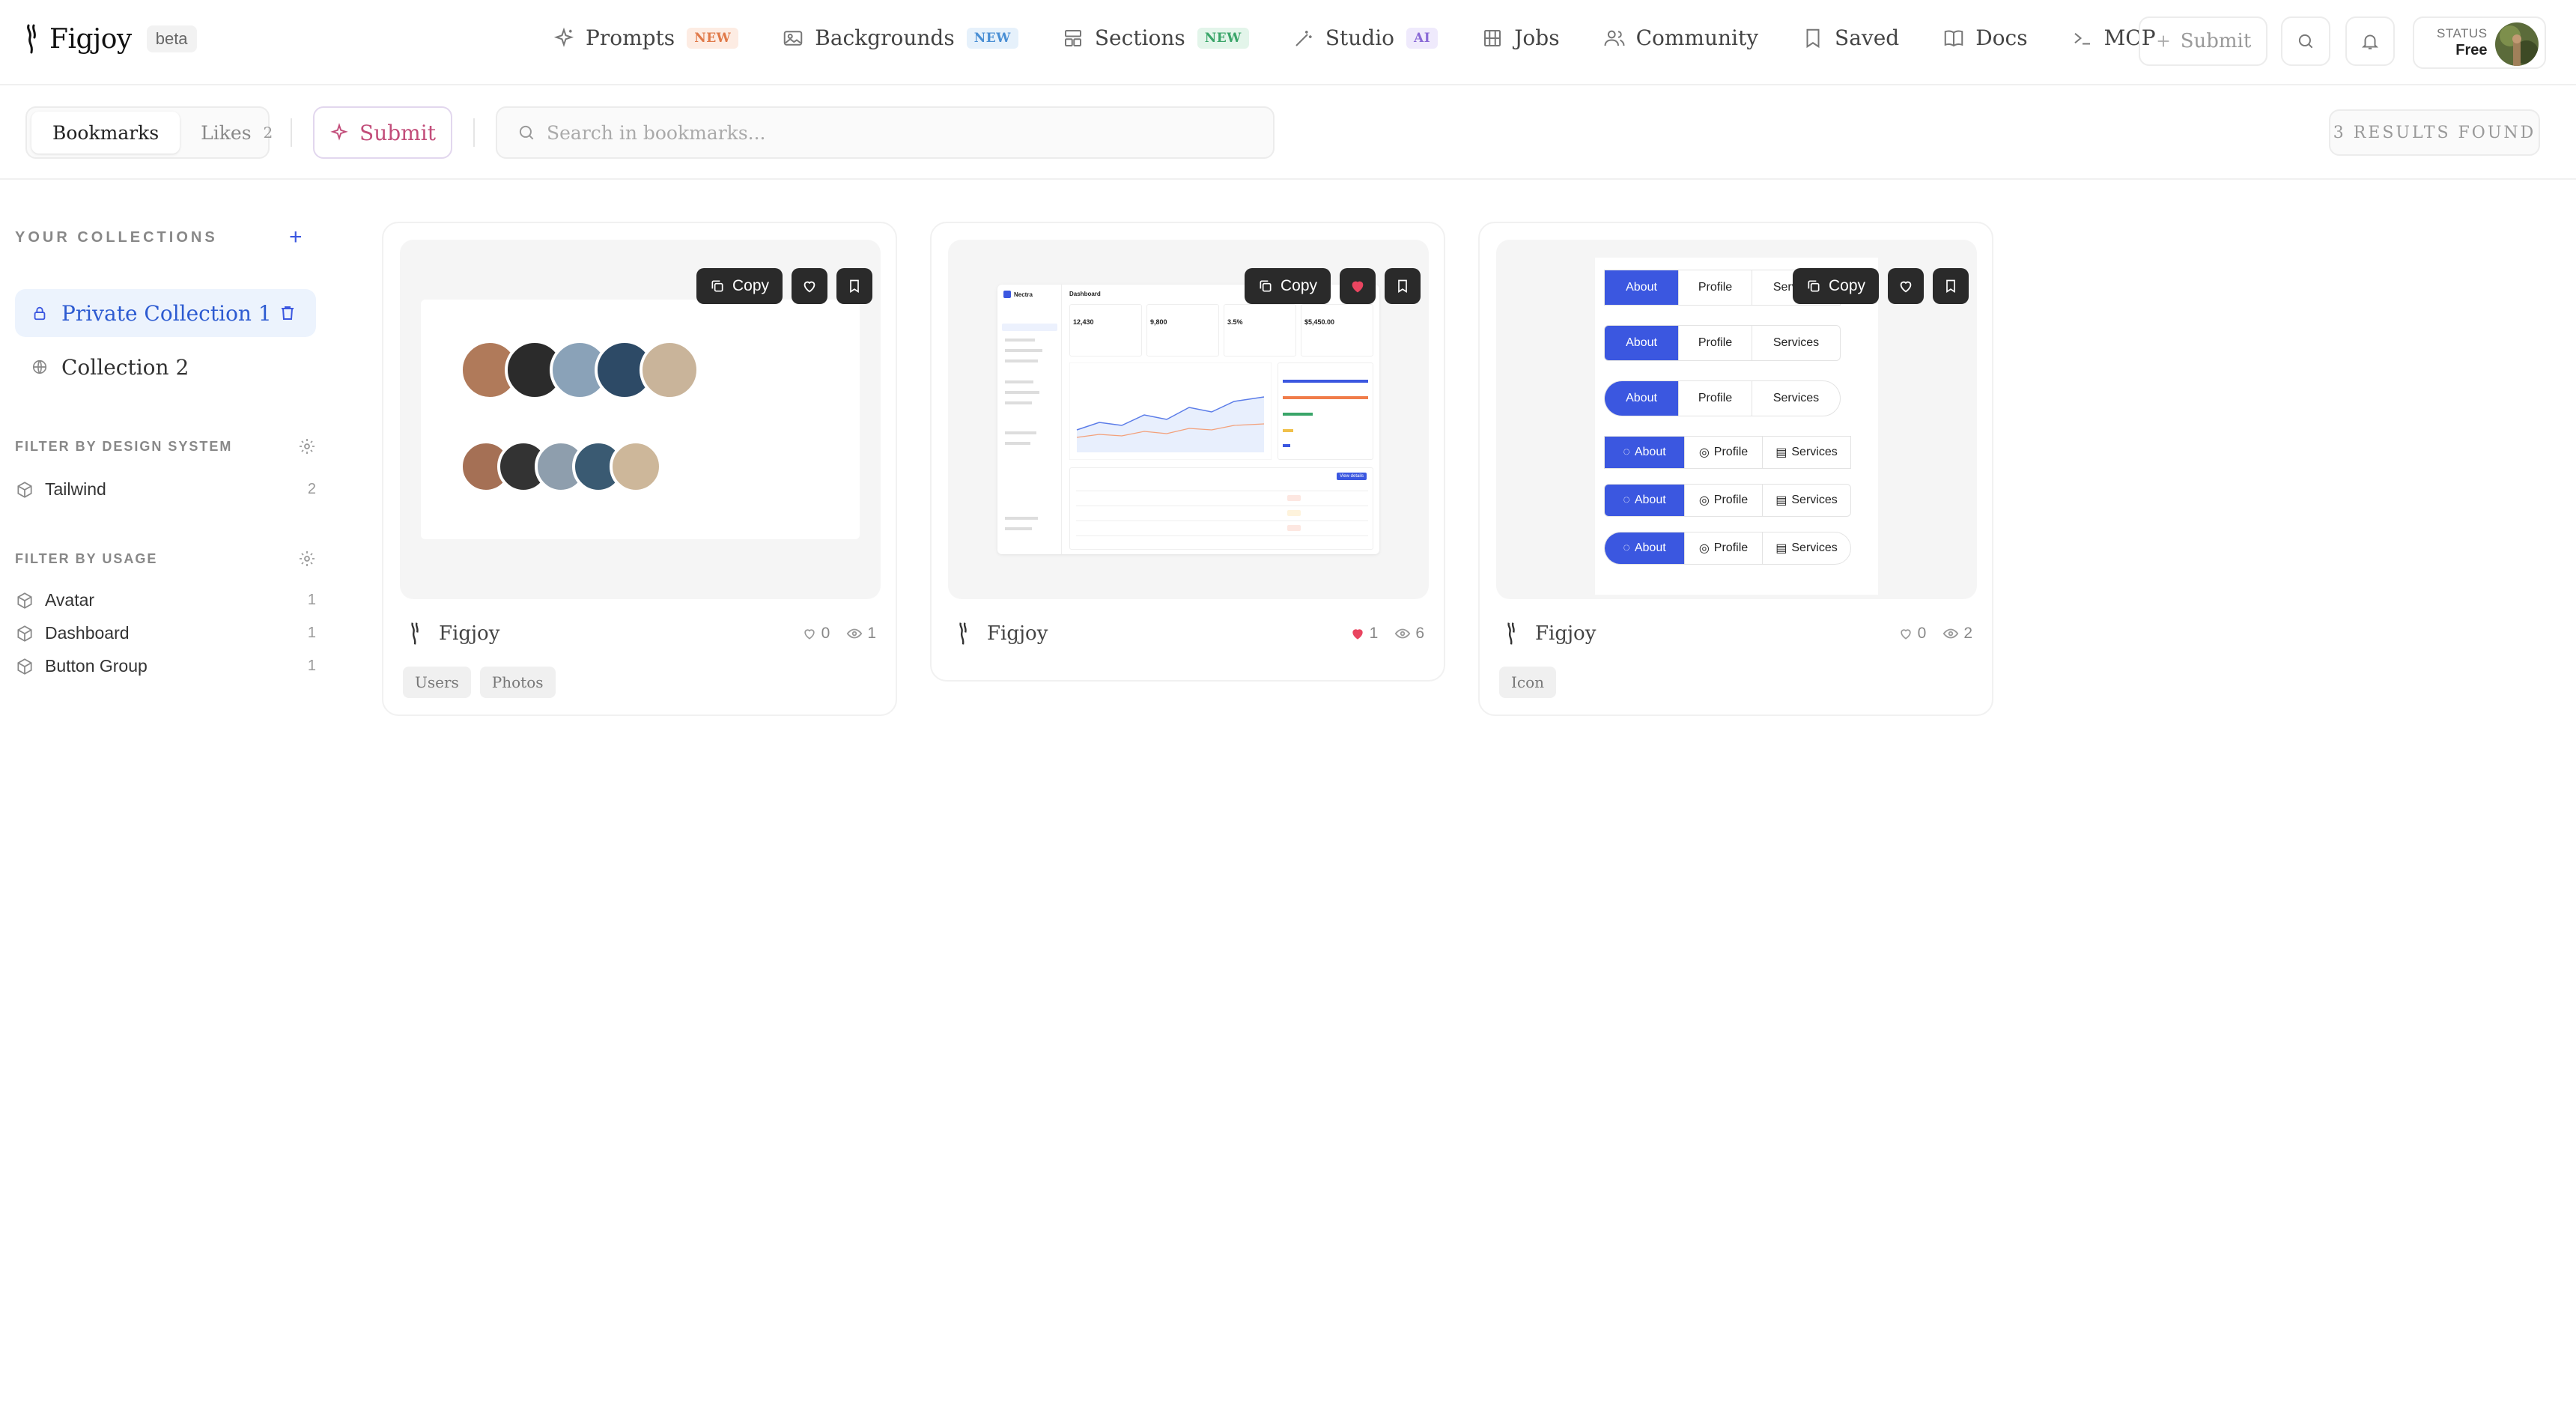 The image size is (2576, 1408). I want to click on filter-button-group: Button Group 1, so click(165, 666).